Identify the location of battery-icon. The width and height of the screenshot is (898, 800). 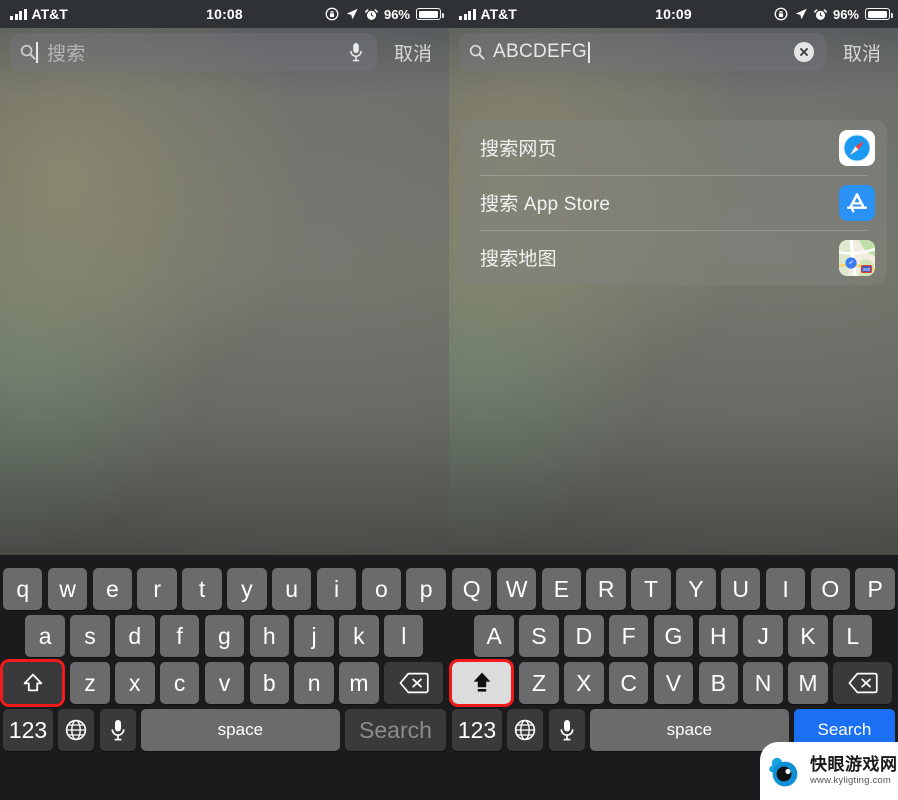
(430, 14).